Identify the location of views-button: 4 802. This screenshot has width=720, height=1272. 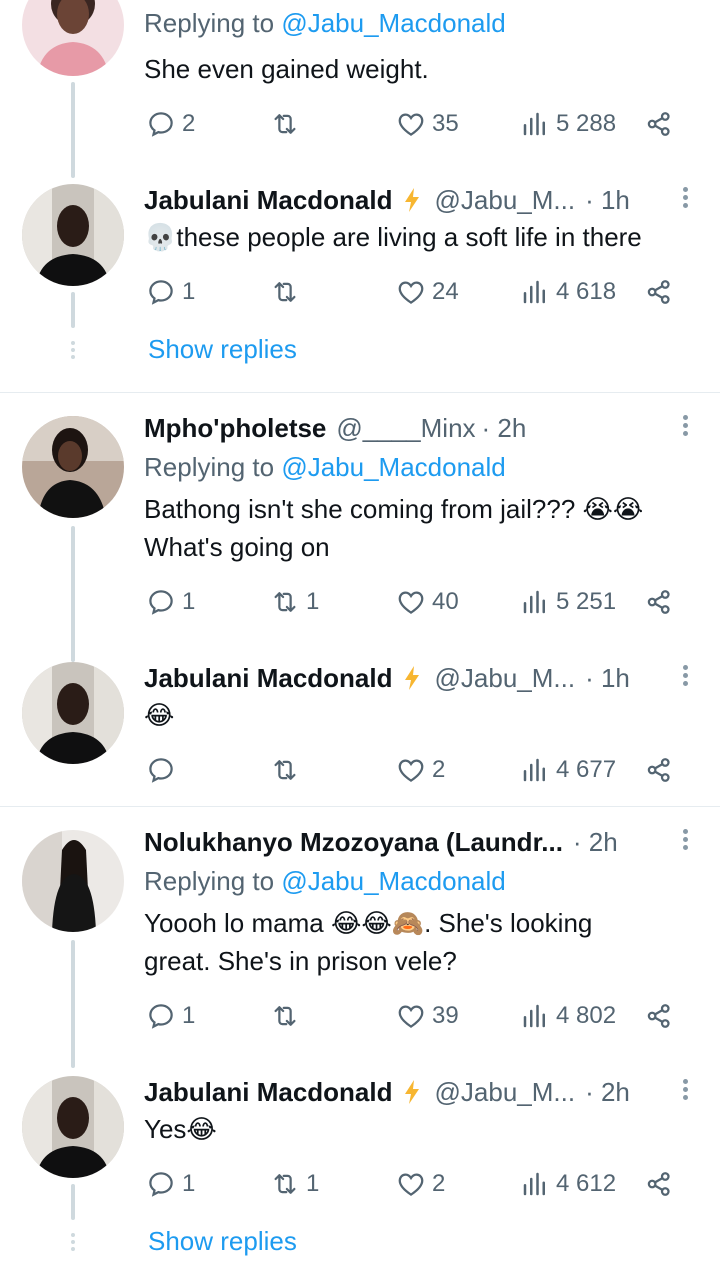
(568, 1016).